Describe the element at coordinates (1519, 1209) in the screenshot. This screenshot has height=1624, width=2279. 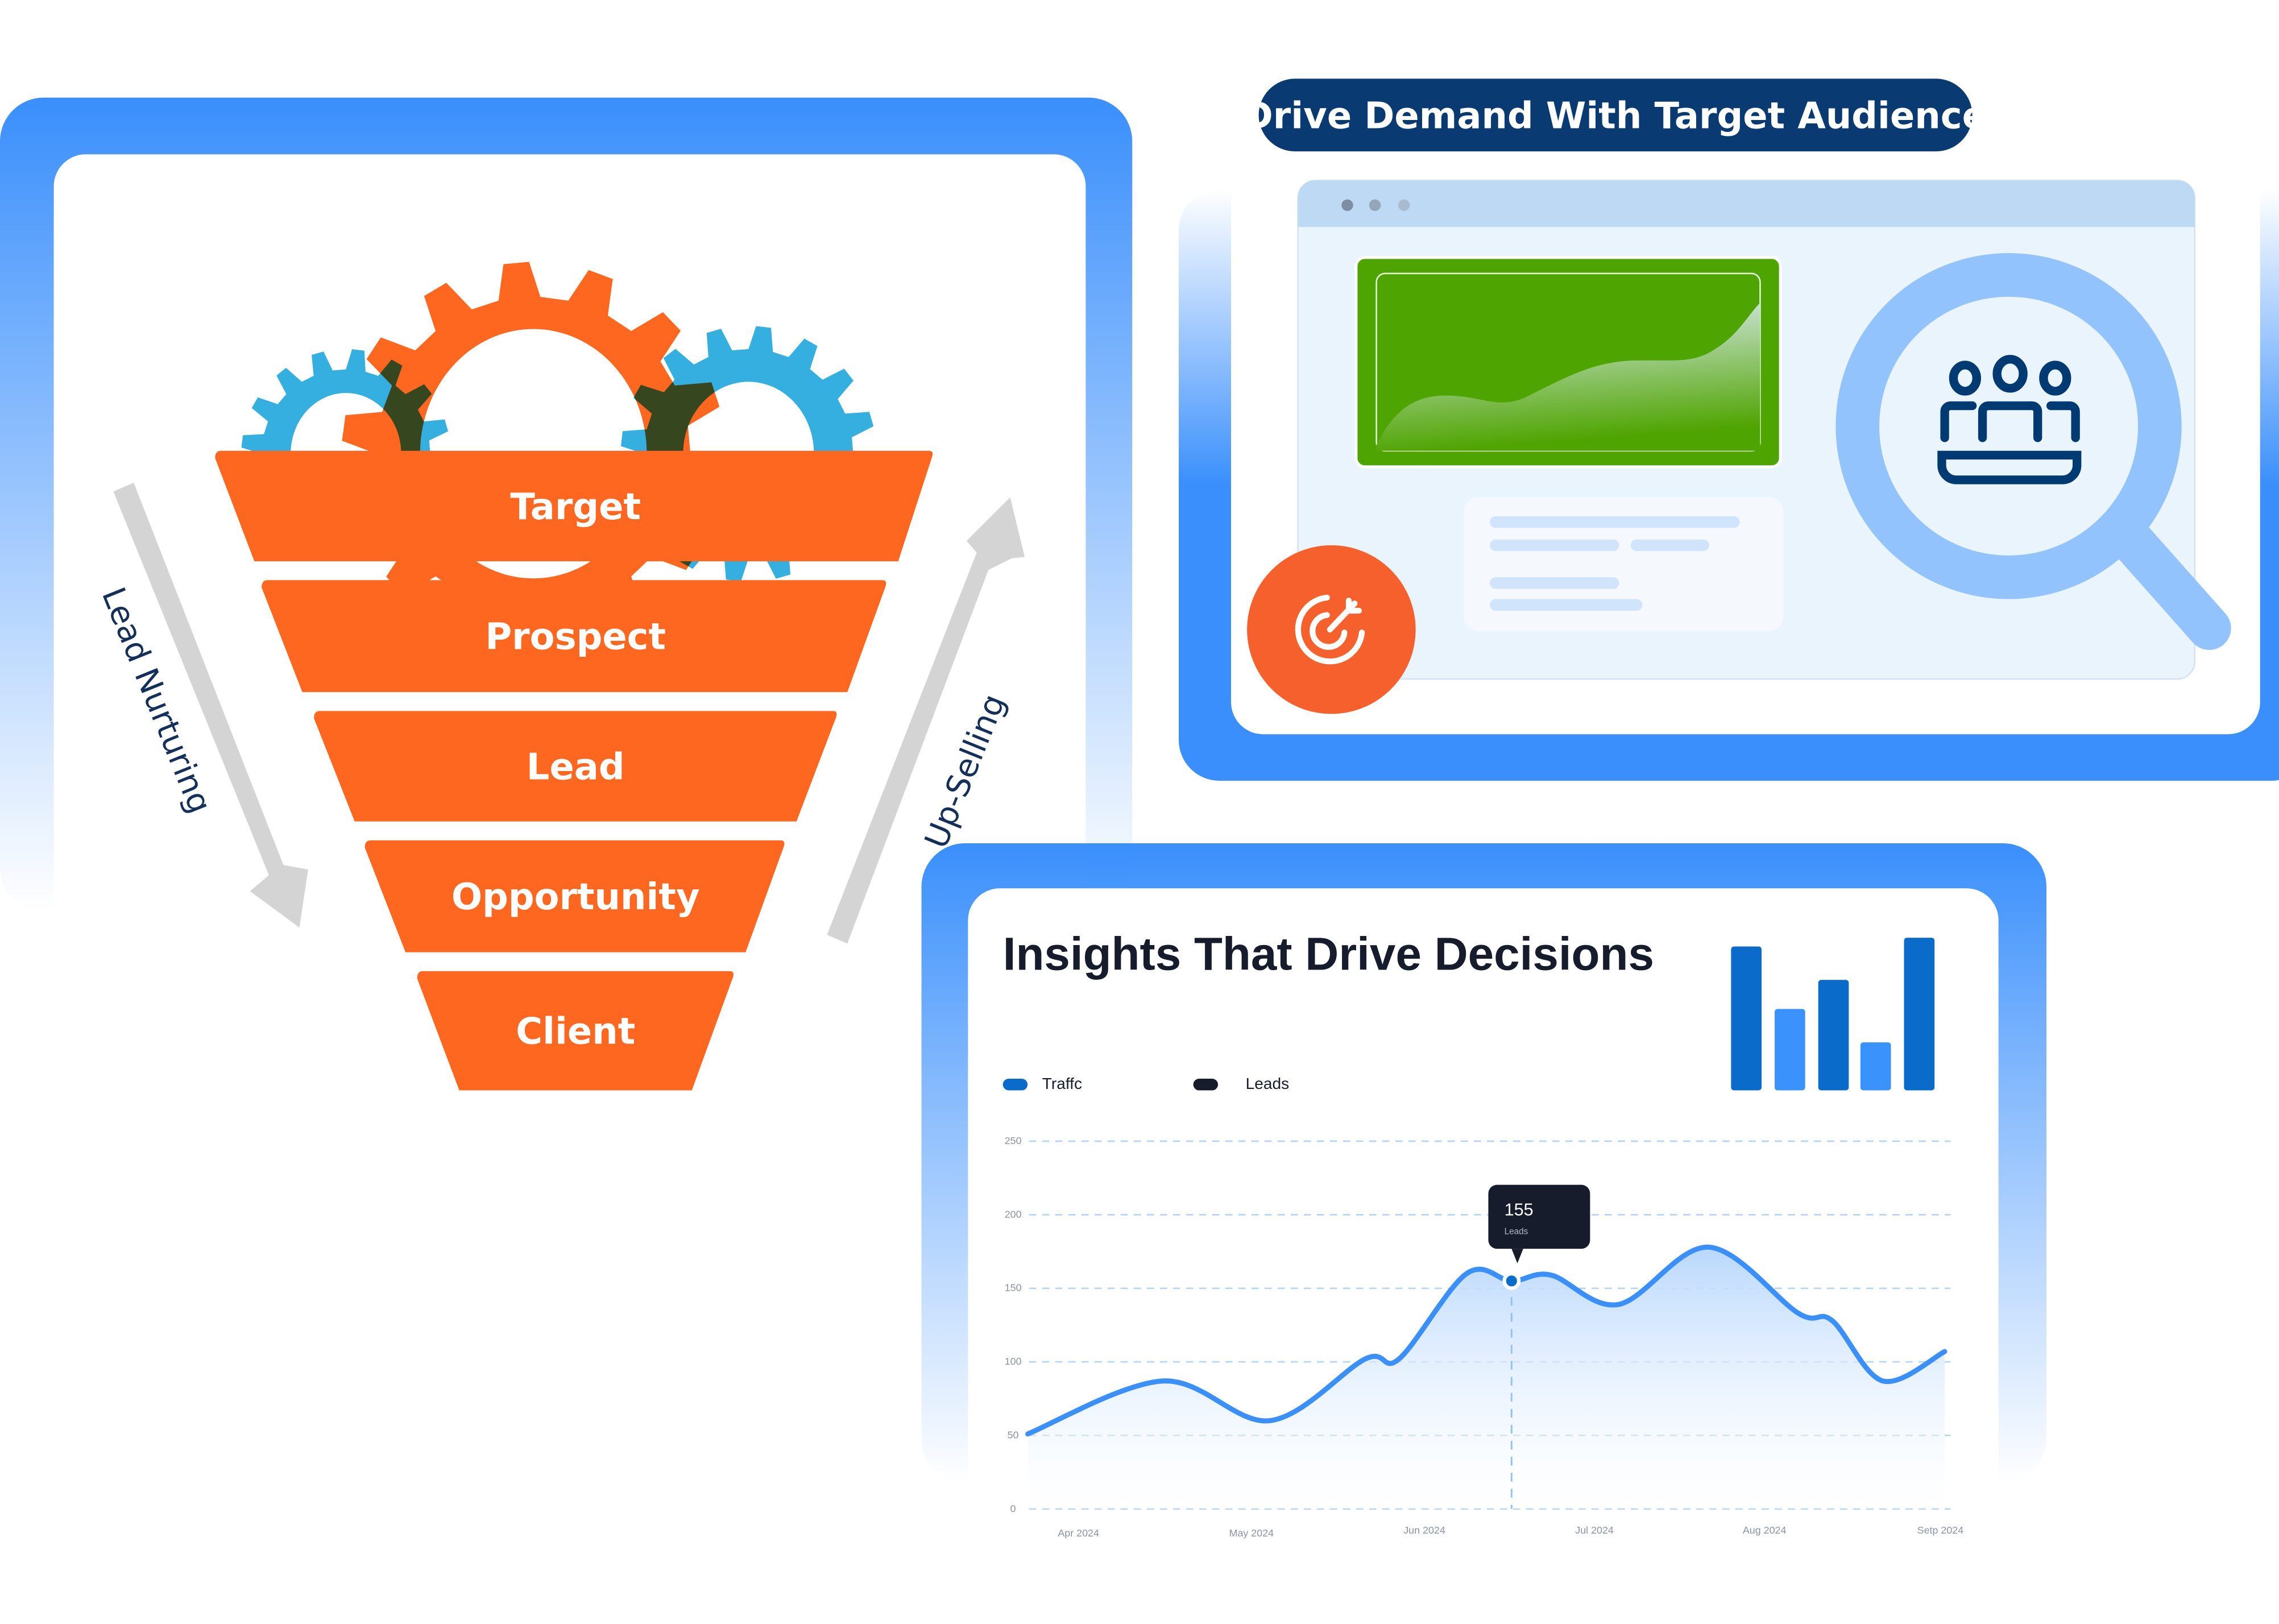
I see `tooltip-value: 155` at that location.